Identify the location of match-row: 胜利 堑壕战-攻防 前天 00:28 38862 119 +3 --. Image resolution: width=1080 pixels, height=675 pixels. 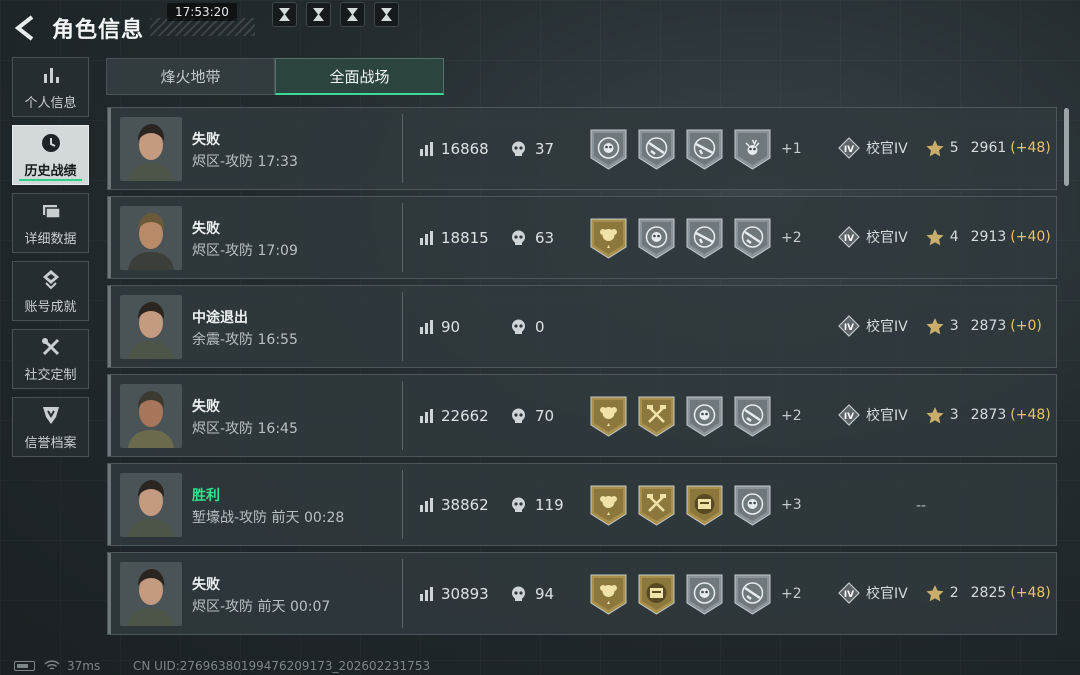
(582, 504).